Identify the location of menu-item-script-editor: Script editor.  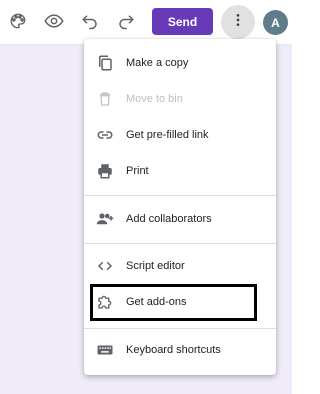
(180, 266).